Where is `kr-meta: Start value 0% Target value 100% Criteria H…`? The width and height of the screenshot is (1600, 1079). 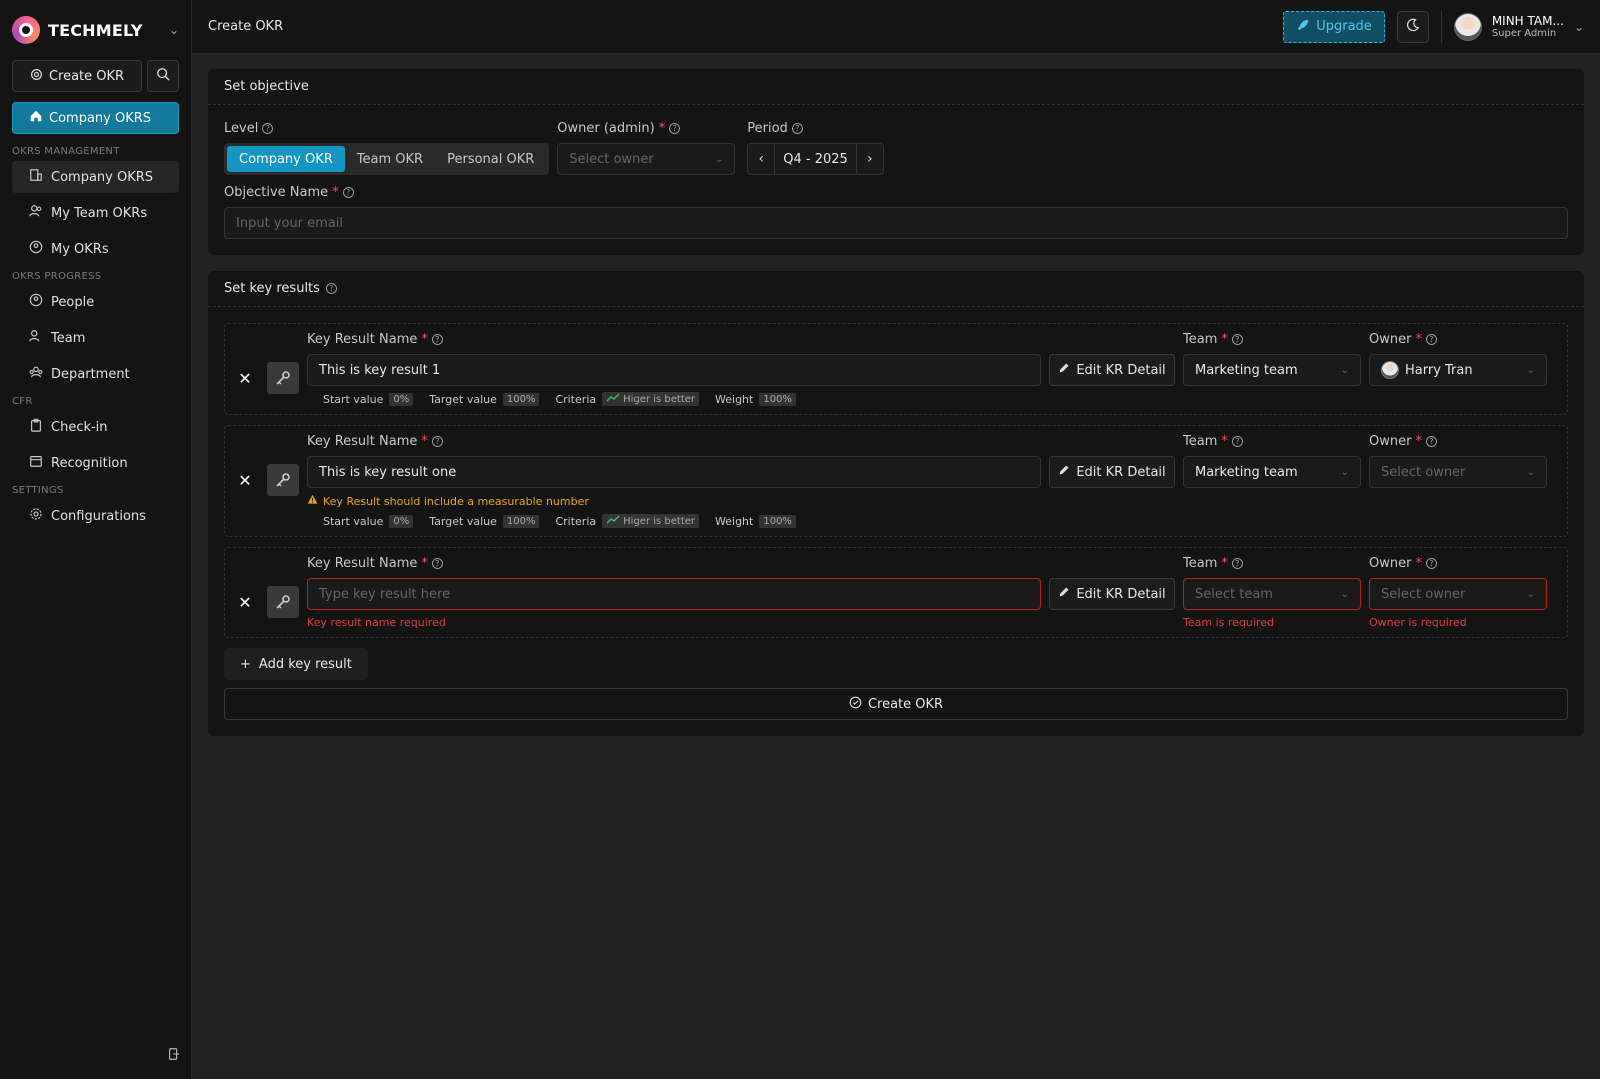 kr-meta: Start value 0% Target value 100% Criteria H… is located at coordinates (674, 399).